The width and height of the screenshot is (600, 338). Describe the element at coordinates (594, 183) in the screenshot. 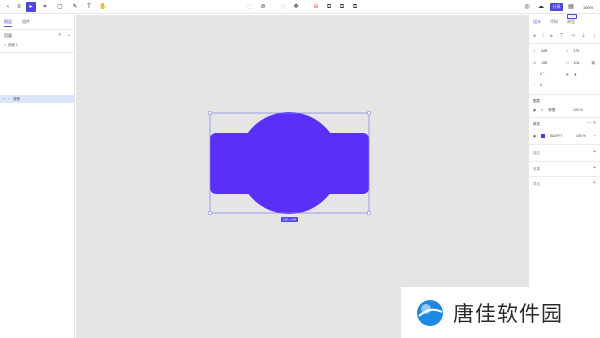

I see `add-export-icon: +` at that location.